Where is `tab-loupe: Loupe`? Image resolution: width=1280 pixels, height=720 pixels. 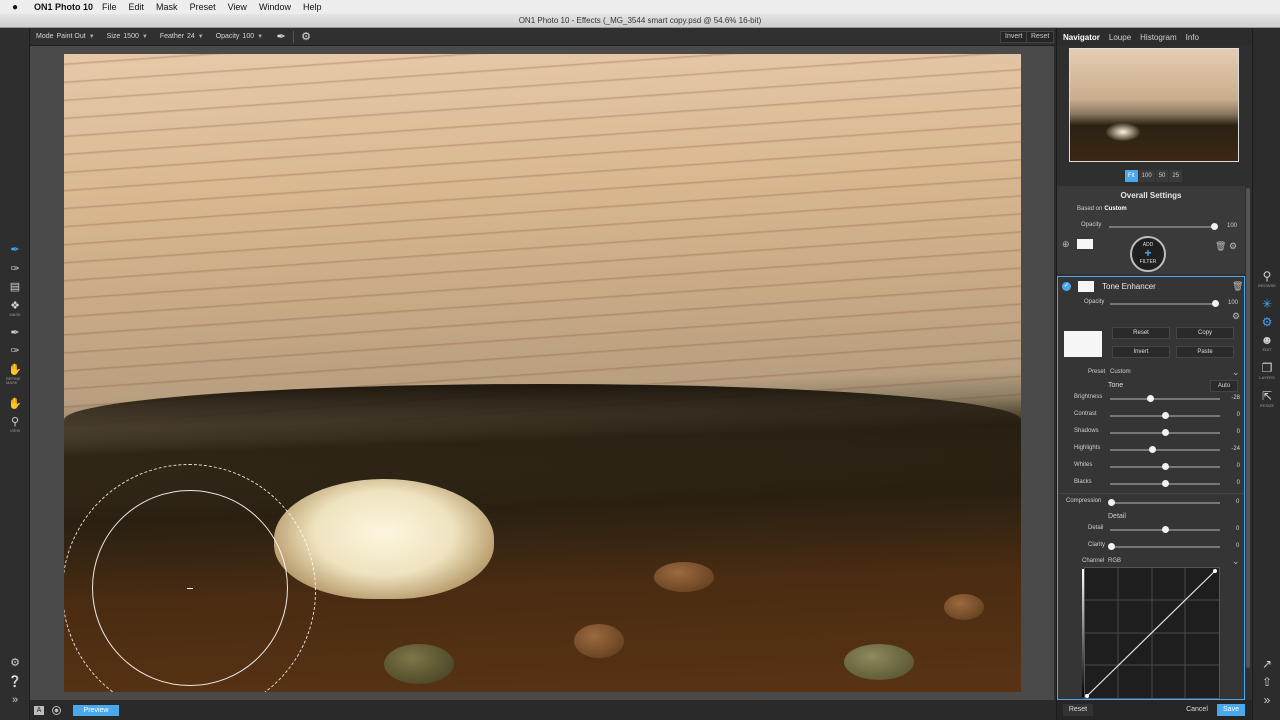 tab-loupe: Loupe is located at coordinates (1120, 37).